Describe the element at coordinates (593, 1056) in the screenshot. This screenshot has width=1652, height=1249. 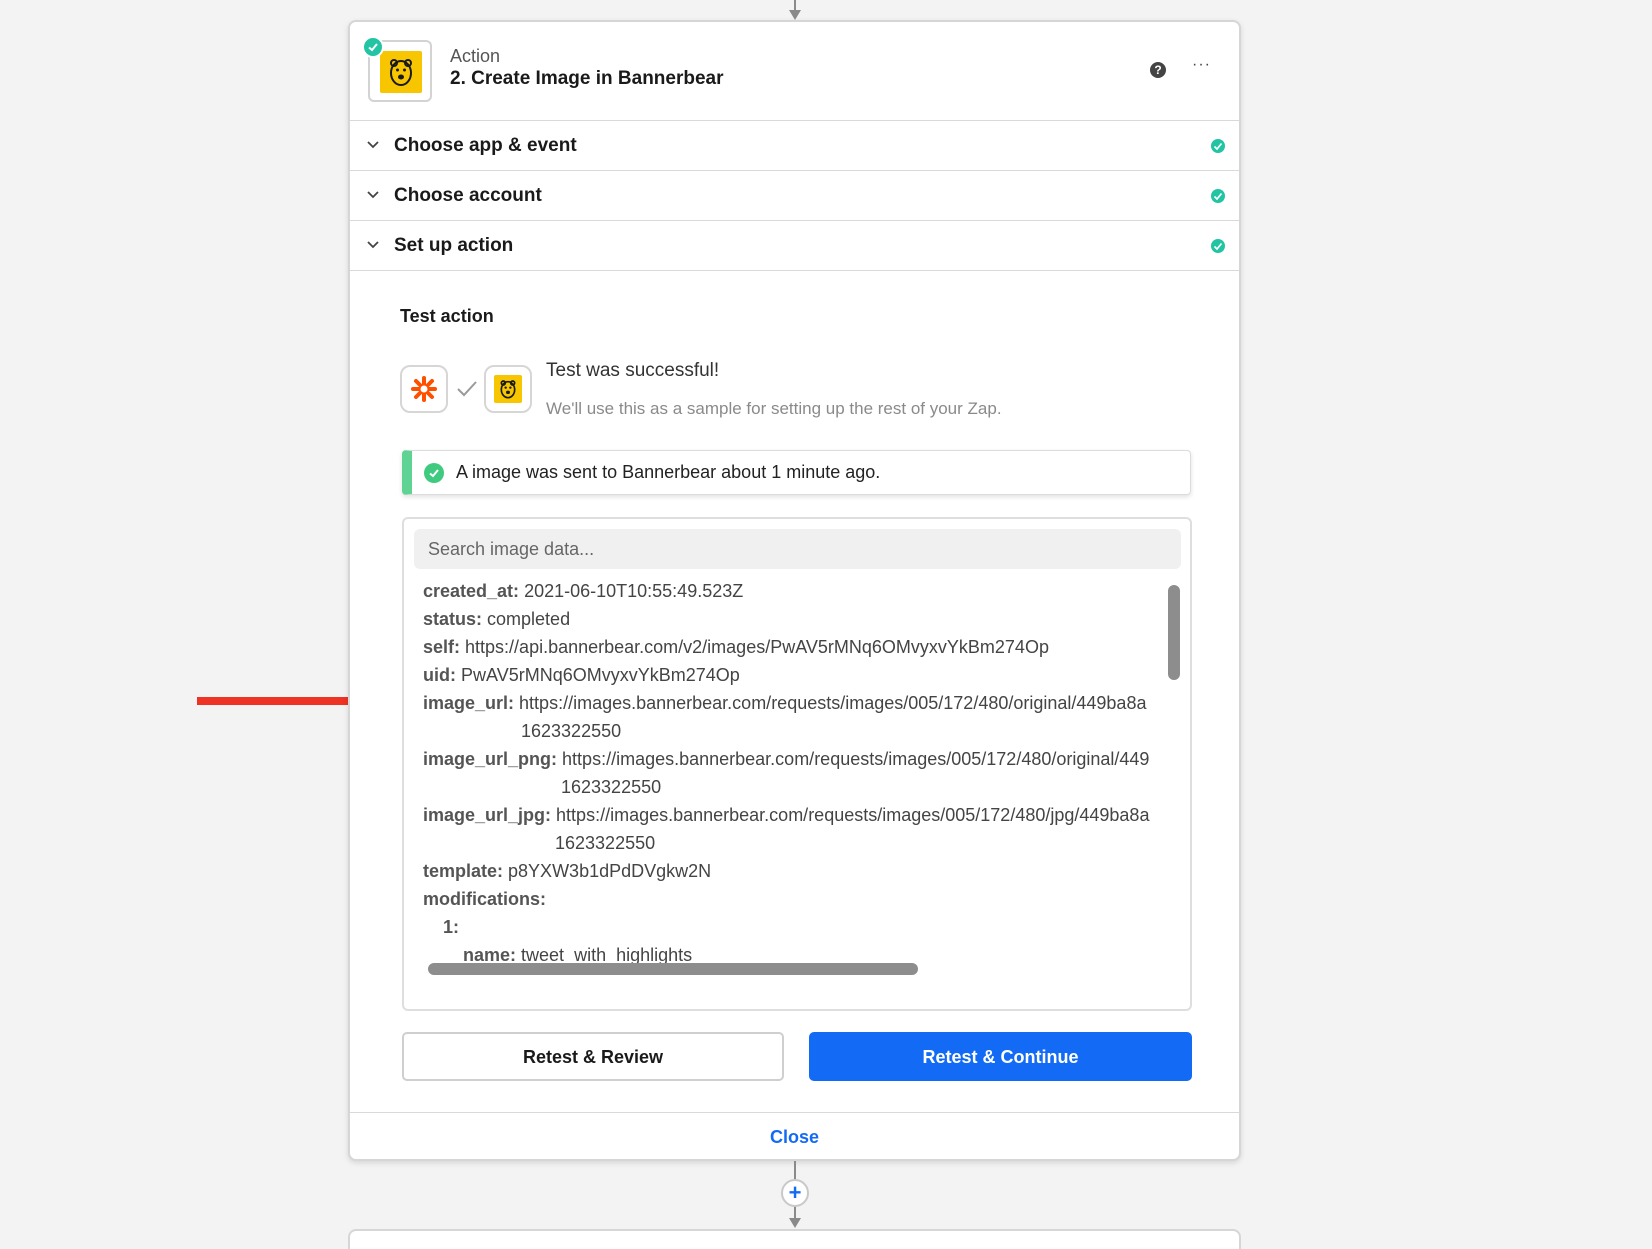
I see `retest-review-button: Retest & Review` at that location.